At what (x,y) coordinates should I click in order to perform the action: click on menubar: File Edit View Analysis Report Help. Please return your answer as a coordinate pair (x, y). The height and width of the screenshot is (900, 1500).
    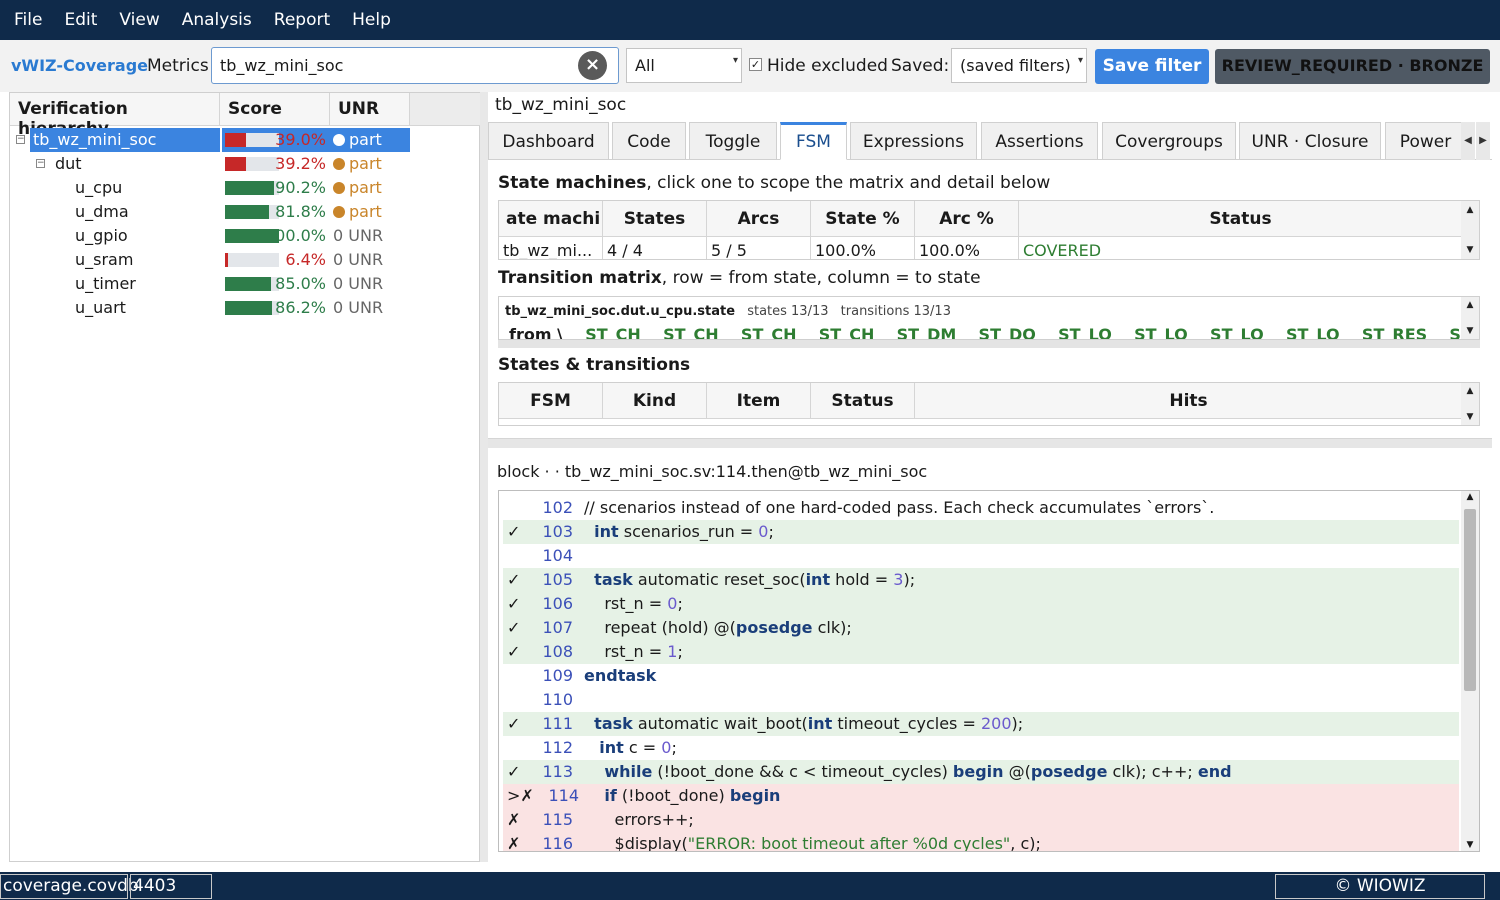
    Looking at the image, I should click on (750, 20).